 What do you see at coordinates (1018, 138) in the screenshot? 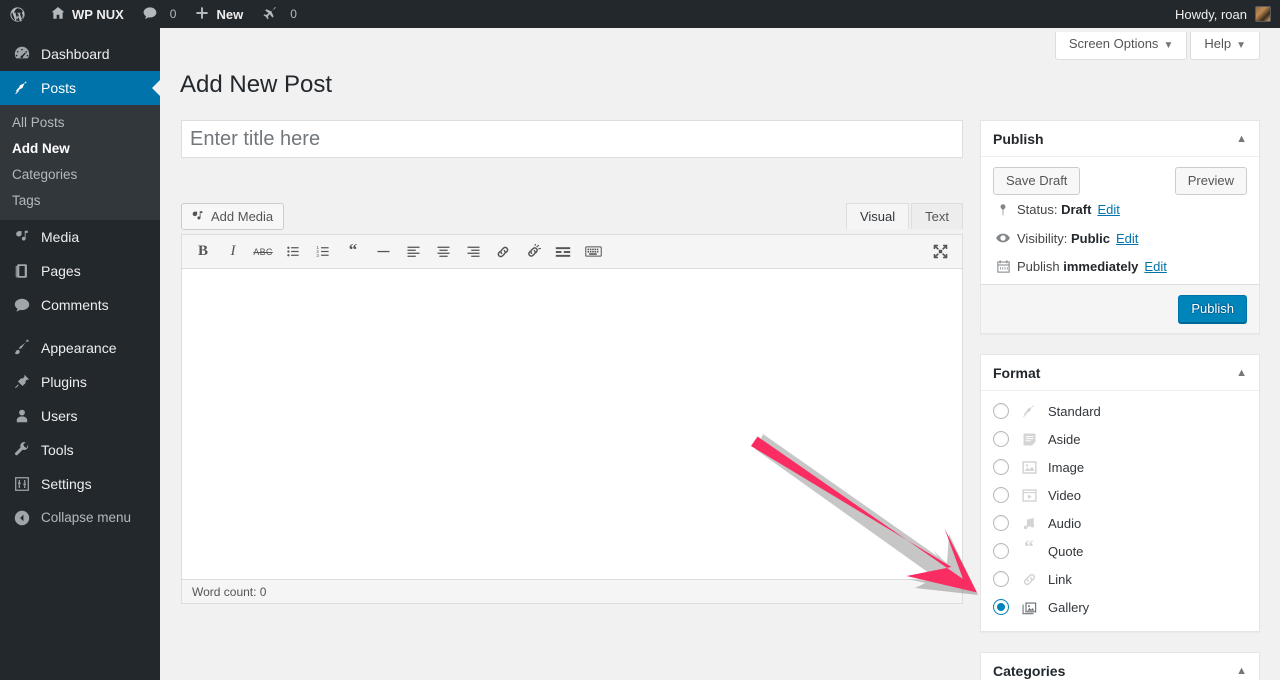
I see `publish-postbox-title: Publish` at bounding box center [1018, 138].